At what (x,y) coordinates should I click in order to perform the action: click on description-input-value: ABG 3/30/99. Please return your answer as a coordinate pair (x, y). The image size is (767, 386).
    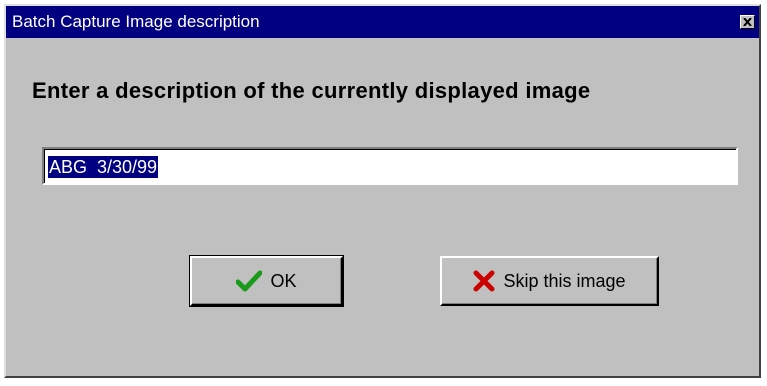
    Looking at the image, I should click on (103, 167).